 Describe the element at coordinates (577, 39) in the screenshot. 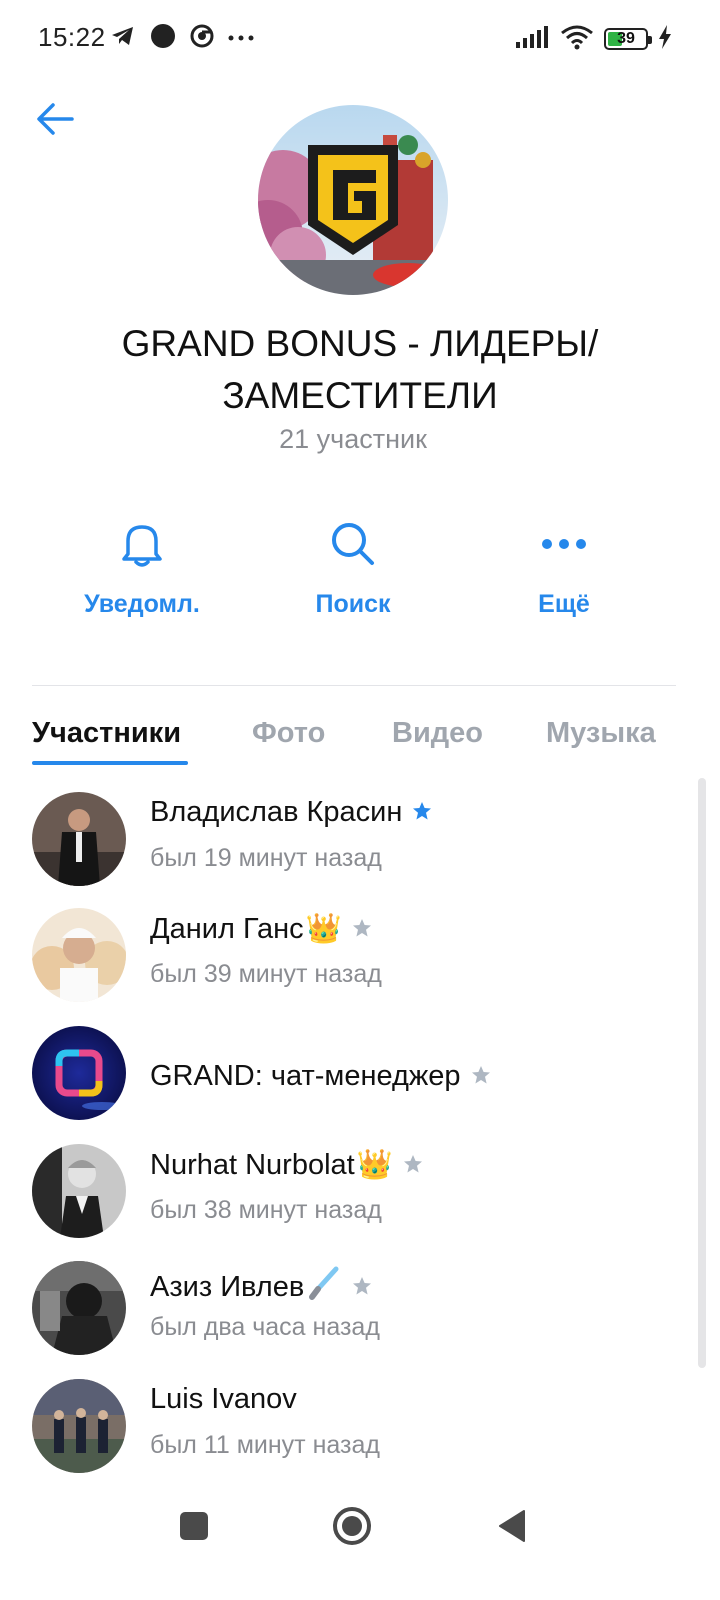

I see `wifi-icon` at that location.